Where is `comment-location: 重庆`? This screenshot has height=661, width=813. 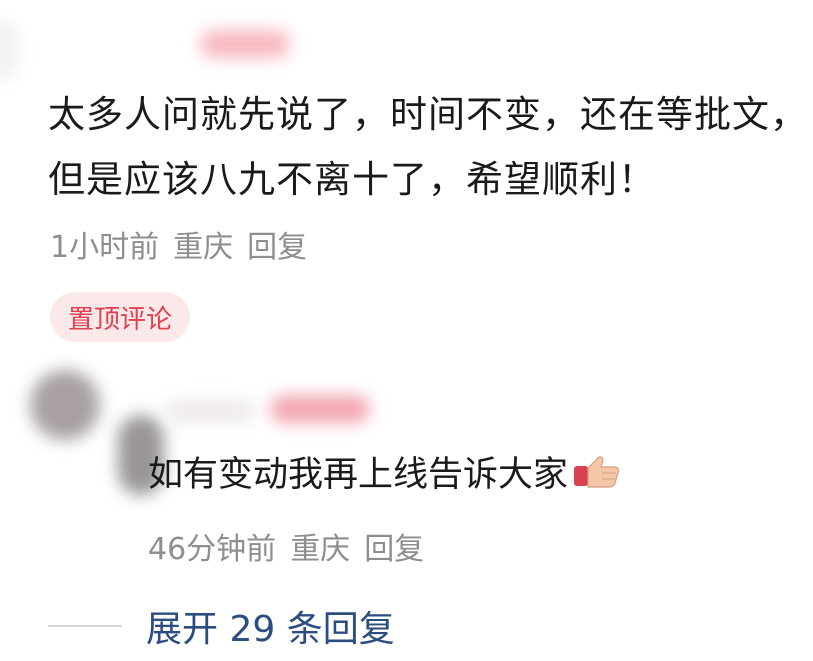
comment-location: 重庆 is located at coordinates (203, 247).